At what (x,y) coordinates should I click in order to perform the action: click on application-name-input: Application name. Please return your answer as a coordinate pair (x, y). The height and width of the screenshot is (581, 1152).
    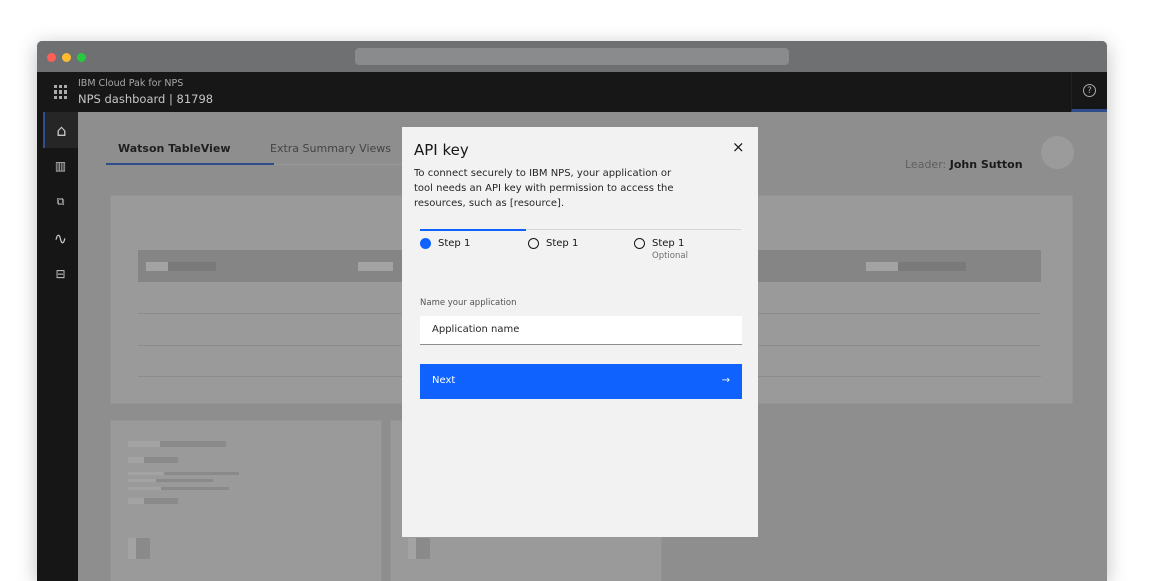
    Looking at the image, I should click on (581, 330).